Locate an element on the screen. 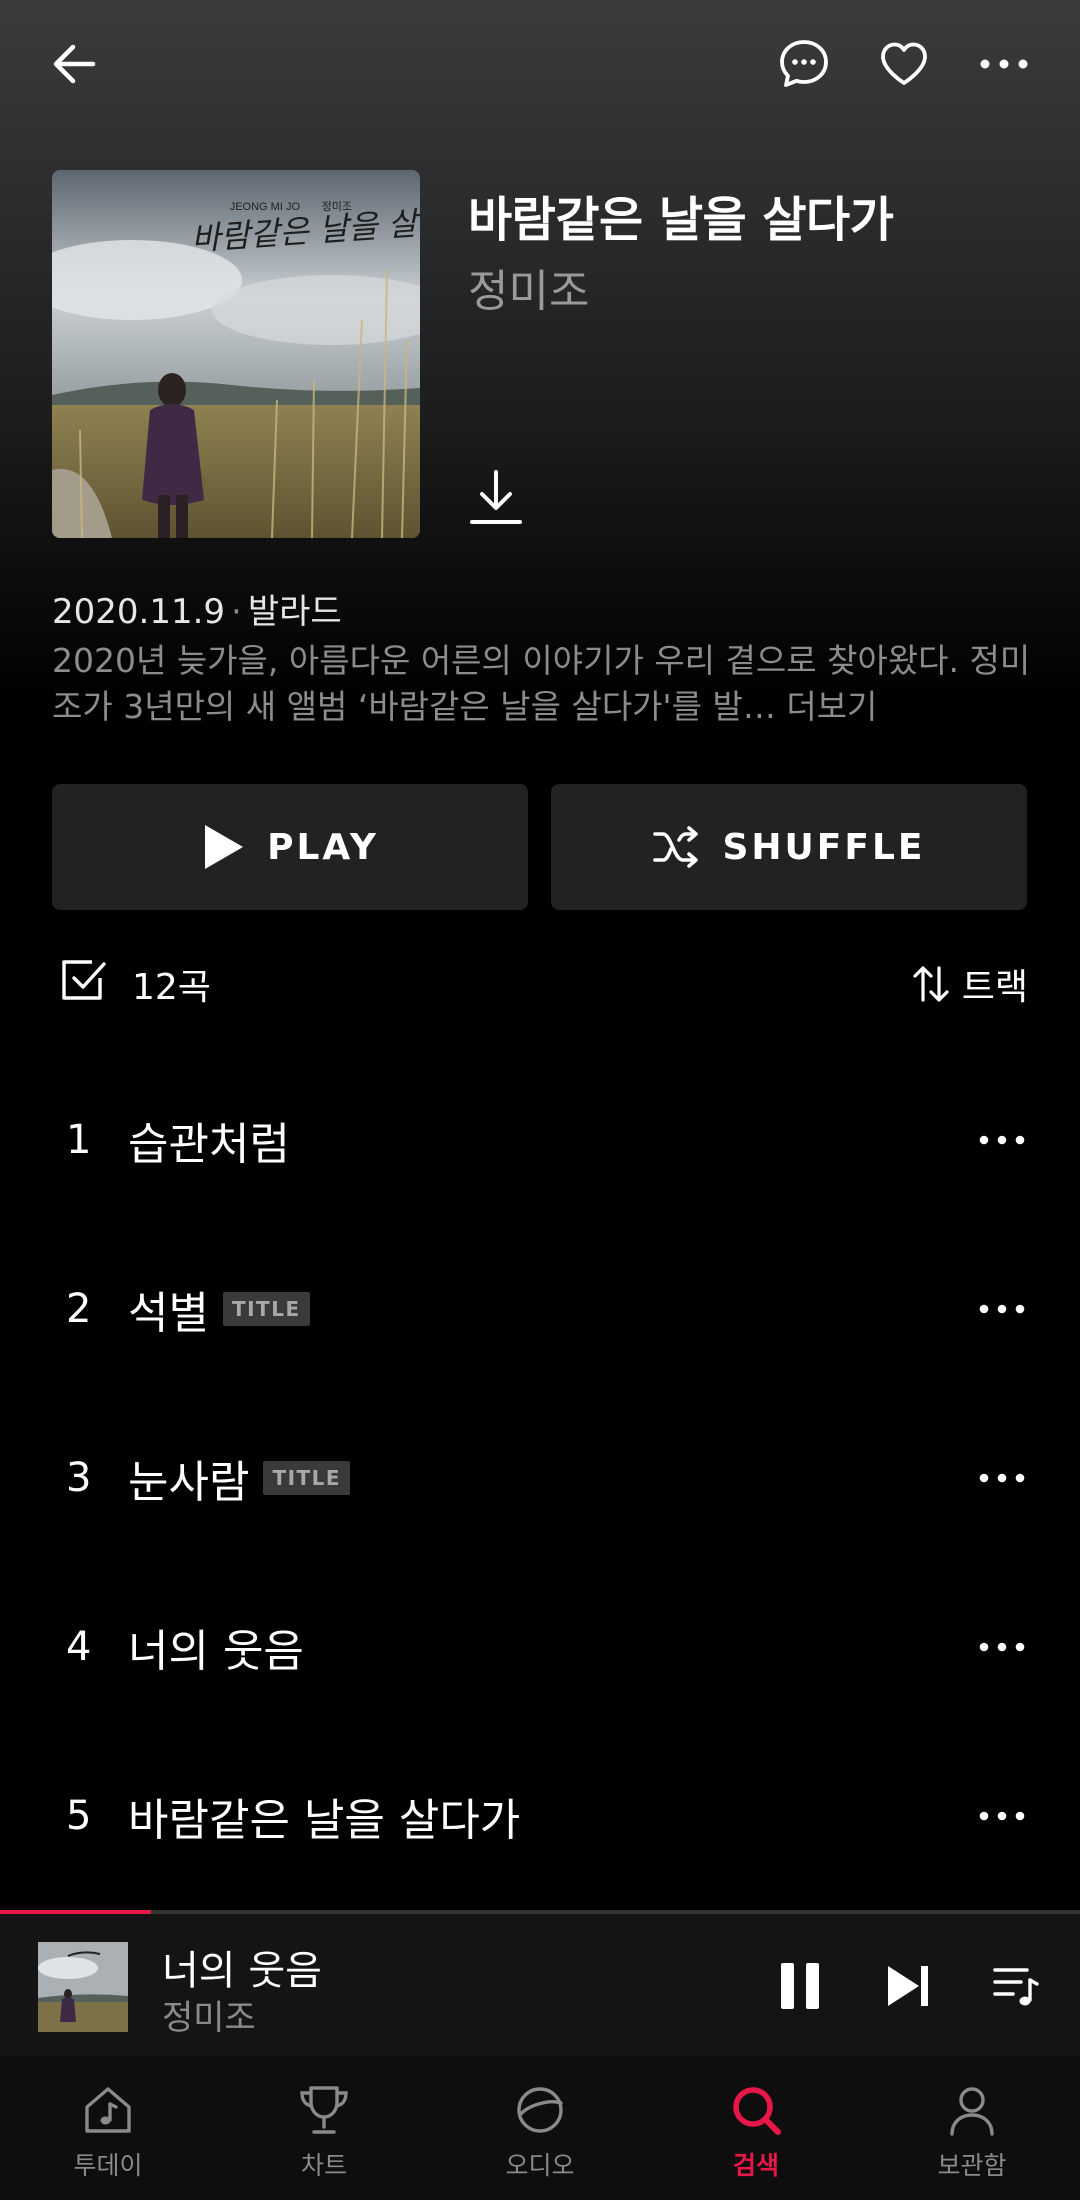  nav-item-today: 투데이 is located at coordinates (108, 2128).